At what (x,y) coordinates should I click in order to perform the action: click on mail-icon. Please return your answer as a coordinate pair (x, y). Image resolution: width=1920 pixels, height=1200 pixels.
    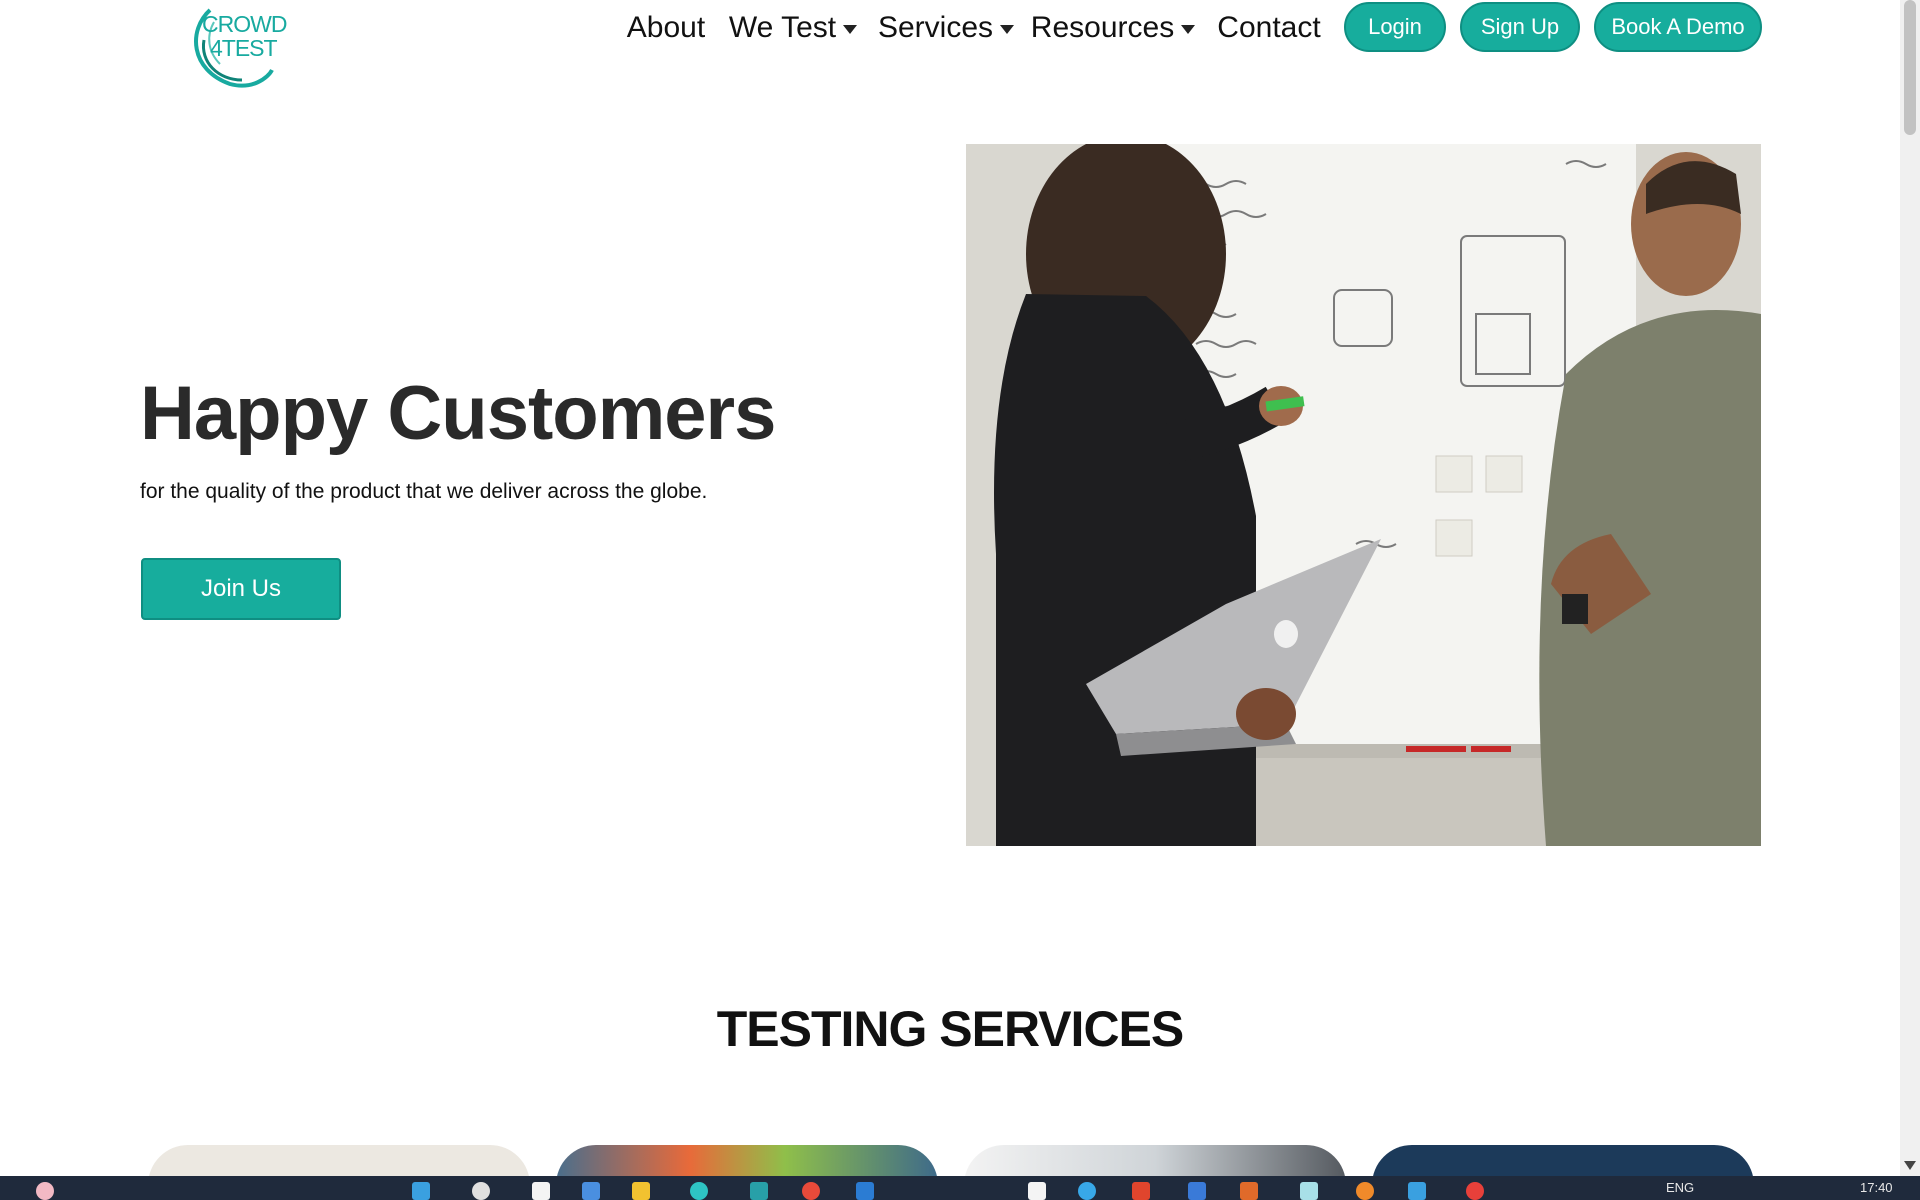
    Looking at the image, I should click on (1141, 1191).